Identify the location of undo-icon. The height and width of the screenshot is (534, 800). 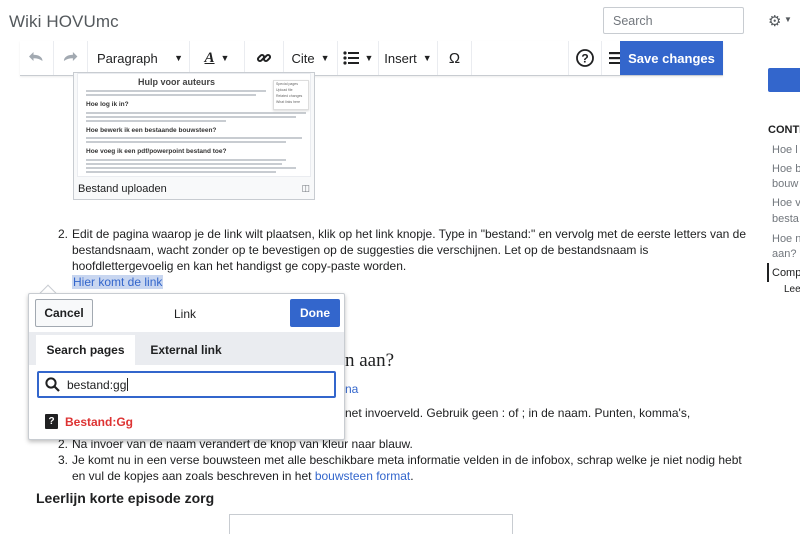
(35, 56).